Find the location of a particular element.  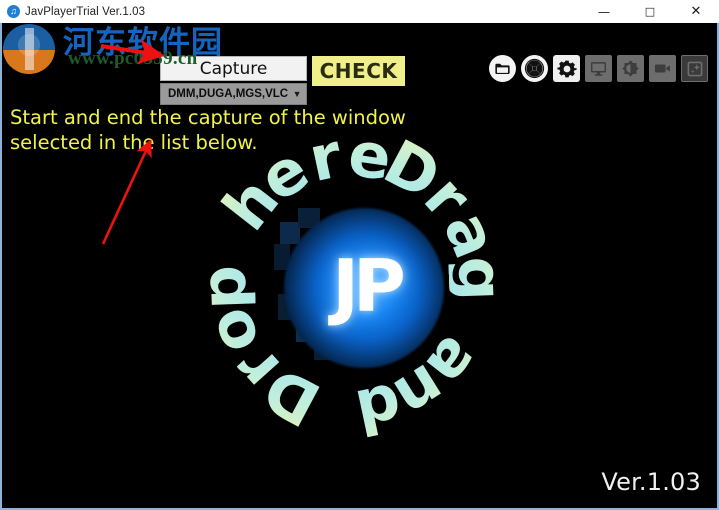

monitor-icon is located at coordinates (598, 68).